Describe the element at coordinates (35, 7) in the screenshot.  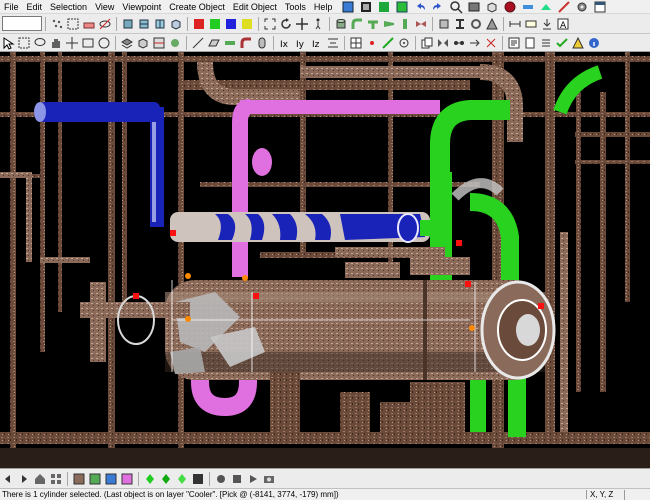
I see `menu-edit: Edit` at that location.